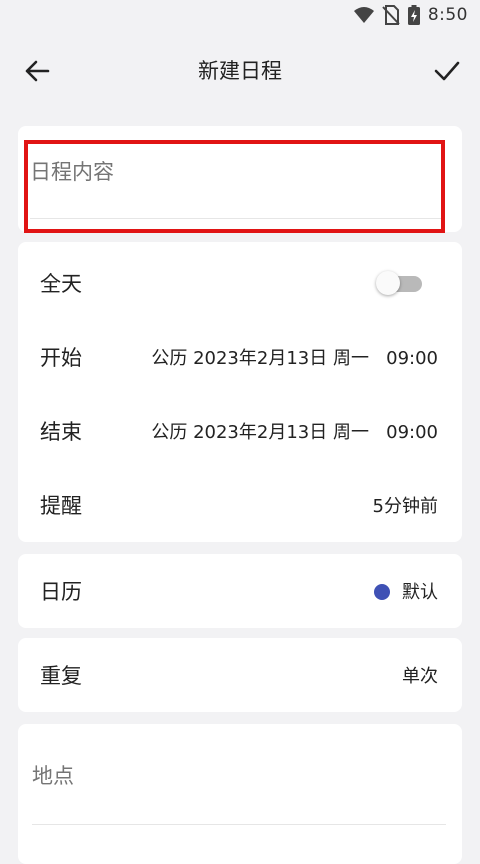 This screenshot has height=864, width=480. I want to click on location-input, so click(232, 776).